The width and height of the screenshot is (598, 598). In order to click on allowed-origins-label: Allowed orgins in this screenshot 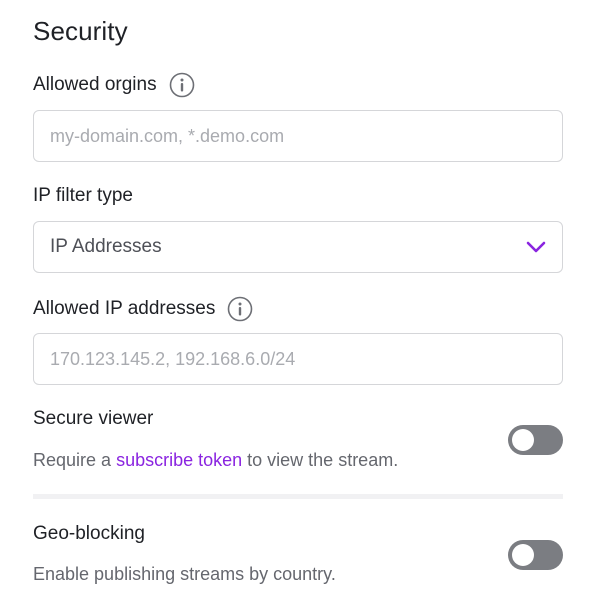, I will do `click(95, 84)`.